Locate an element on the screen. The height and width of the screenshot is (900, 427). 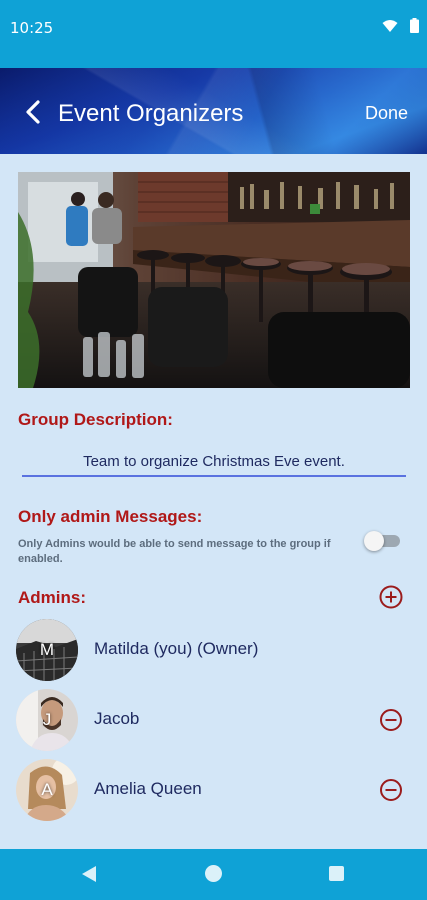
app-header: Event Organizers Done is located at coordinates (213, 111).